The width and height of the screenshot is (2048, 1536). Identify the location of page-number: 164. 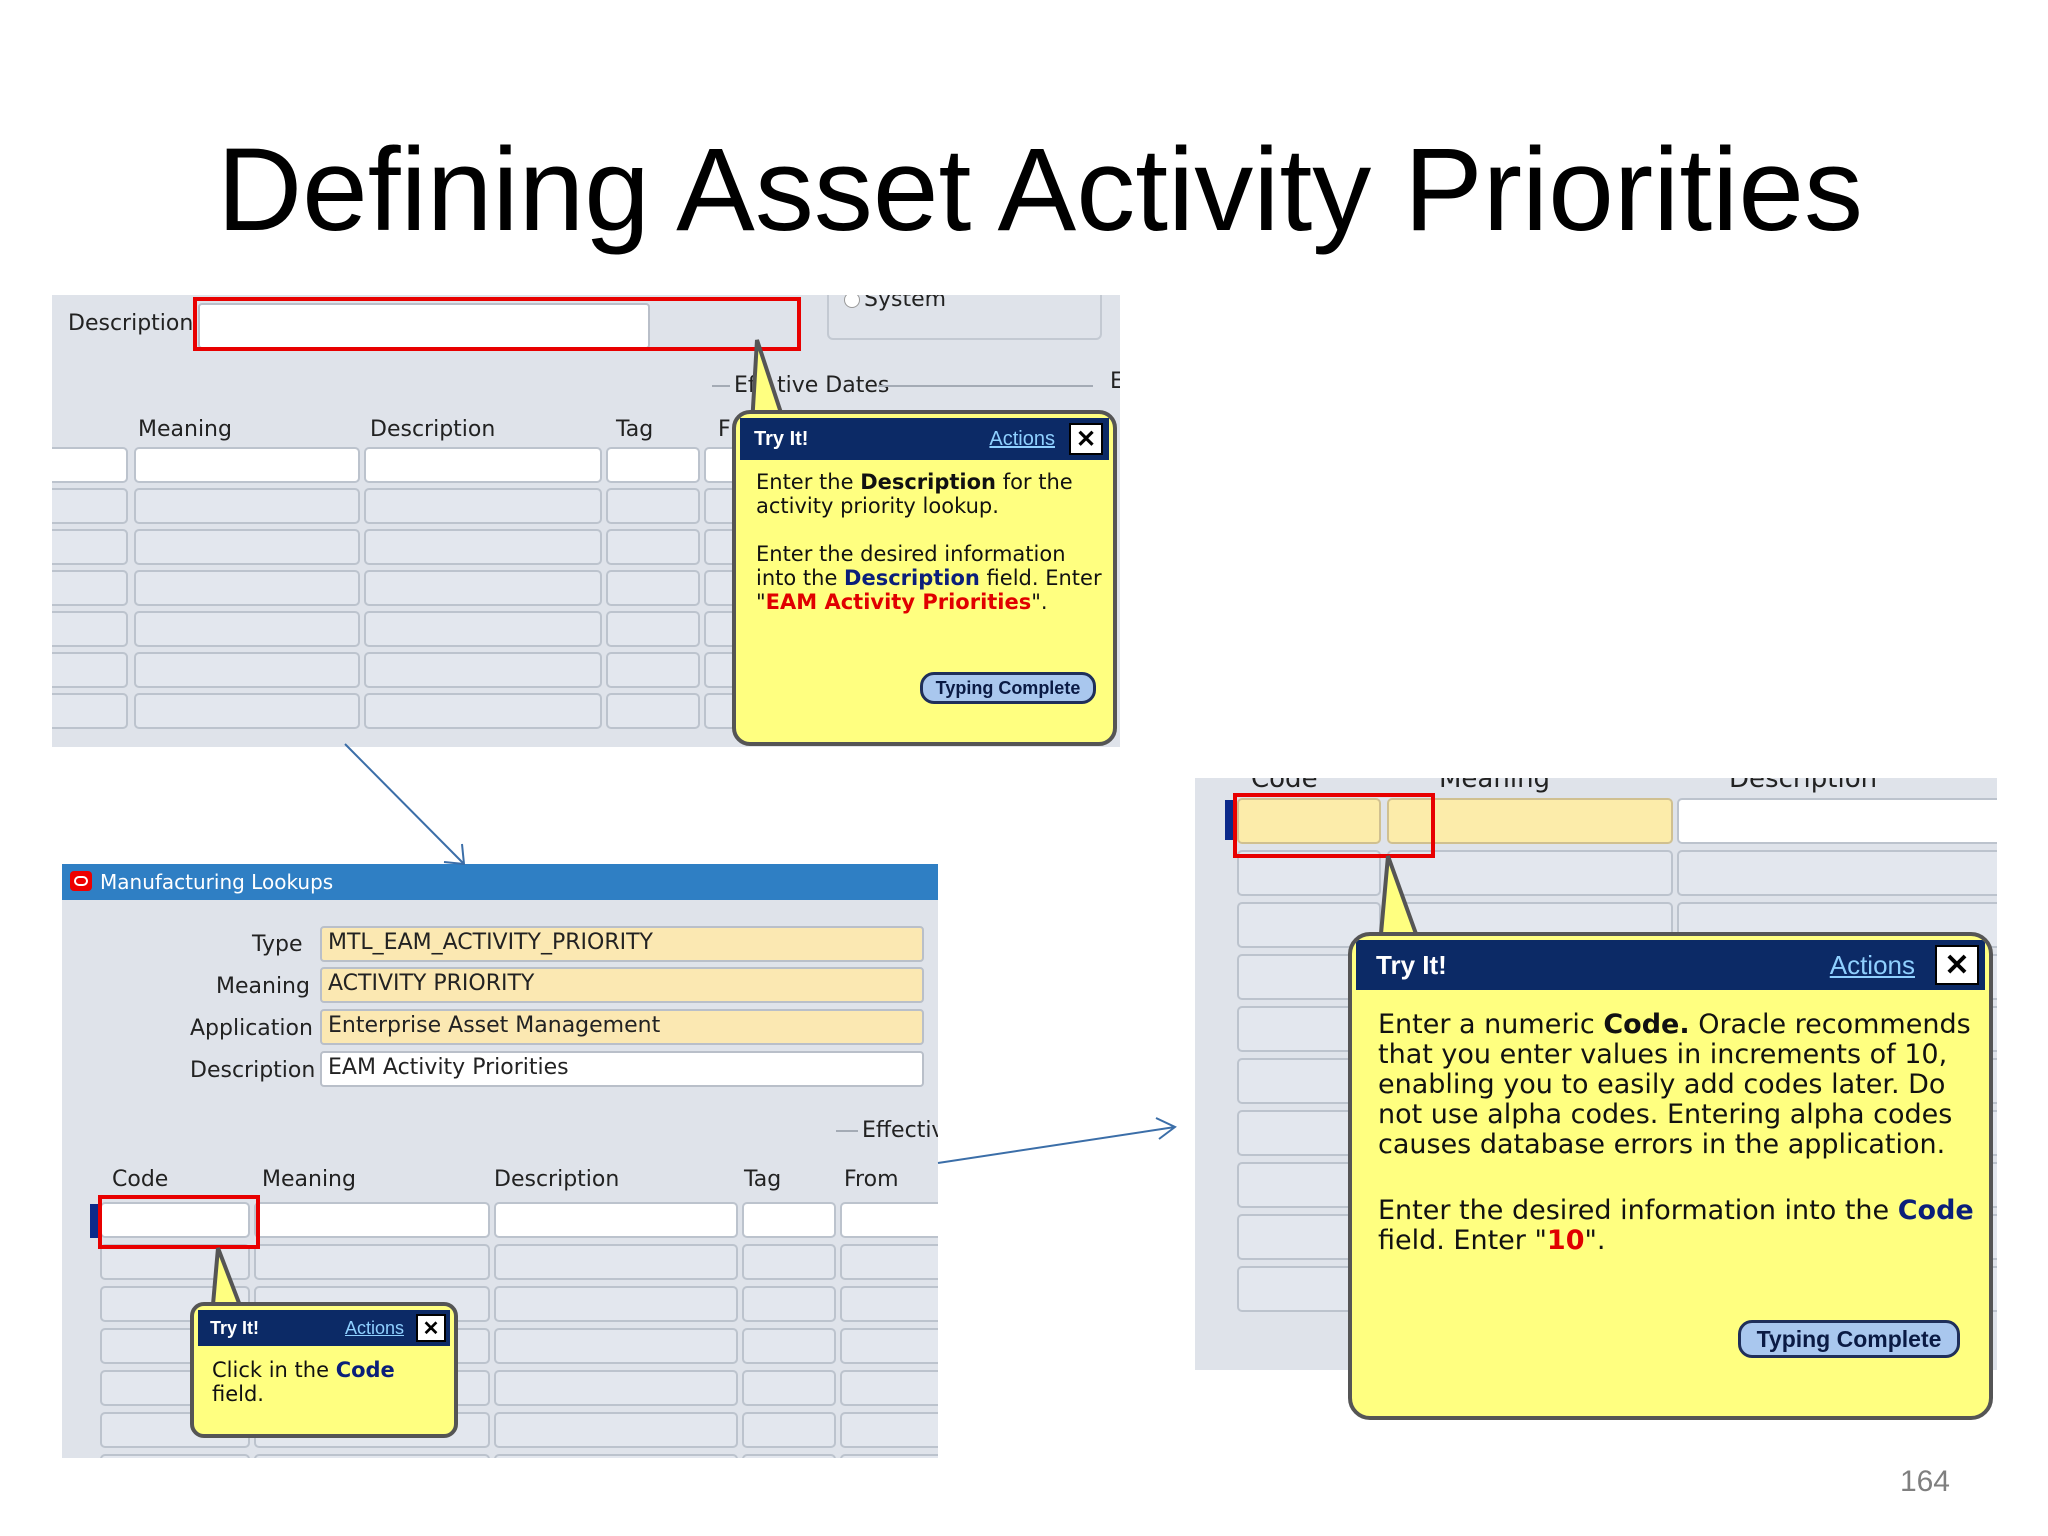
(1924, 1481).